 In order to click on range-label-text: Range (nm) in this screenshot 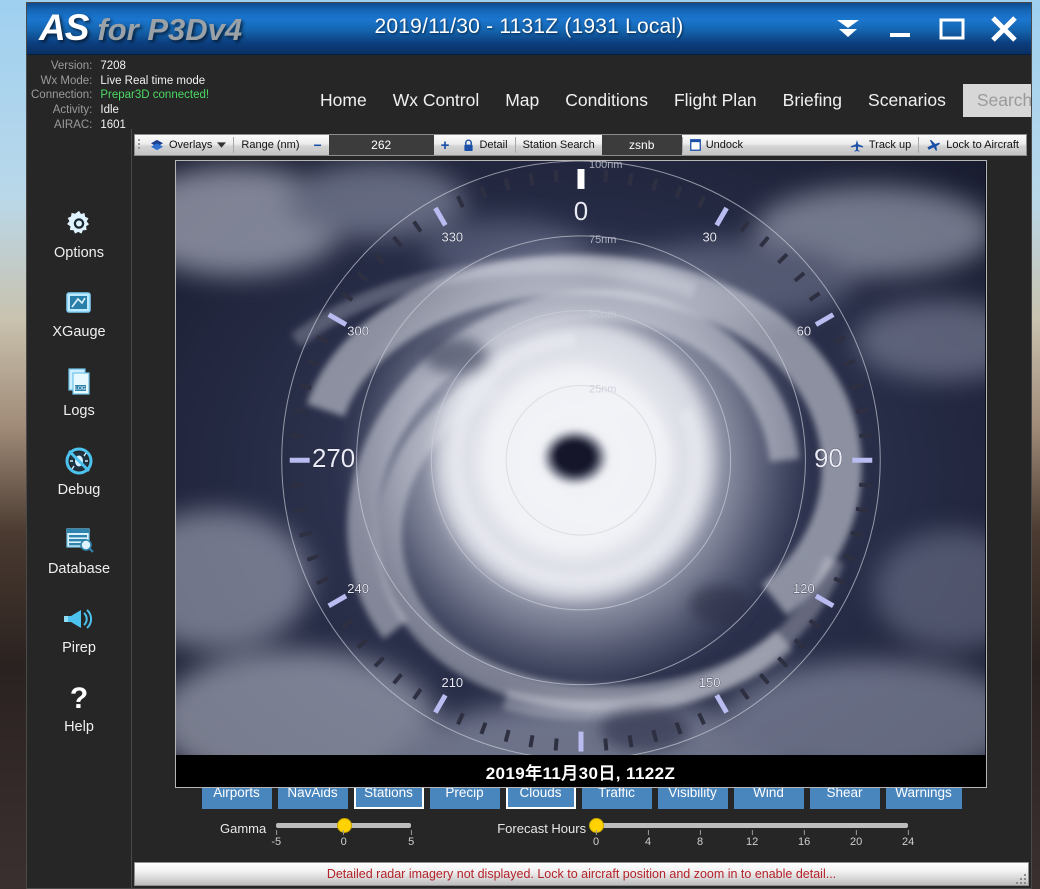, I will do `click(270, 145)`.